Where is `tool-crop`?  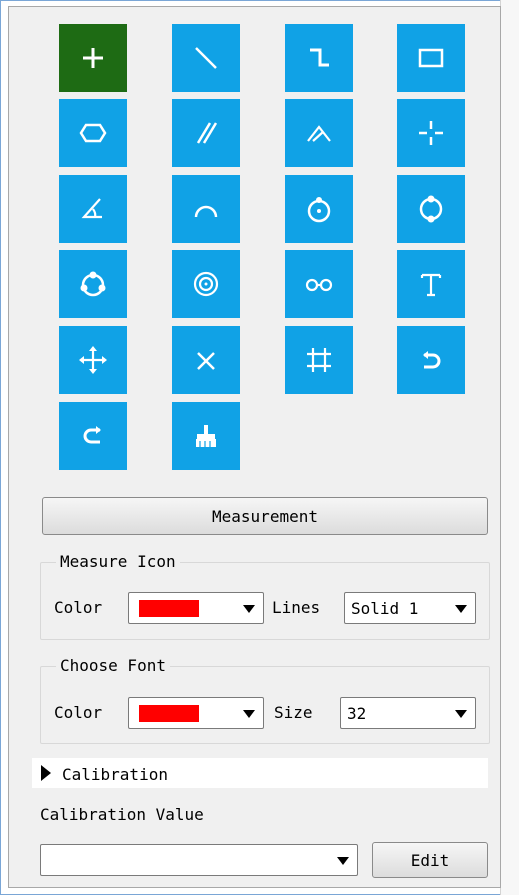 tool-crop is located at coordinates (319, 360).